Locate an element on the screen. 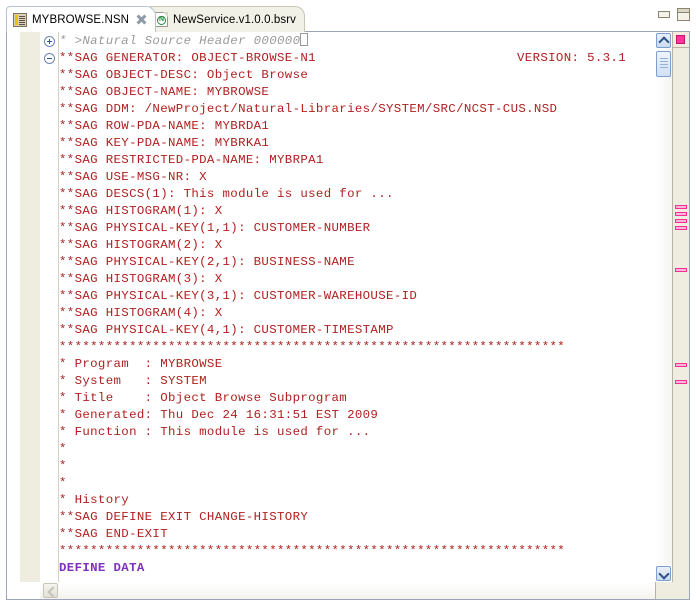 The width and height of the screenshot is (696, 606). code-line: **SAG OBJECT-NAME: MYBROWSE is located at coordinates (357, 92).